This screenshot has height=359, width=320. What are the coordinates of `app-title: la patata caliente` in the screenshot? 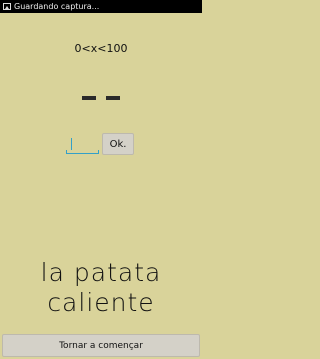 It's located at (101, 288).